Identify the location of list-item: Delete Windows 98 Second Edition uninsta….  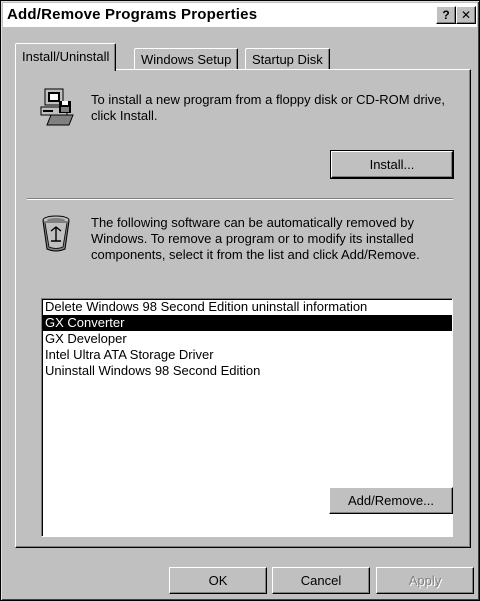
(247, 307).